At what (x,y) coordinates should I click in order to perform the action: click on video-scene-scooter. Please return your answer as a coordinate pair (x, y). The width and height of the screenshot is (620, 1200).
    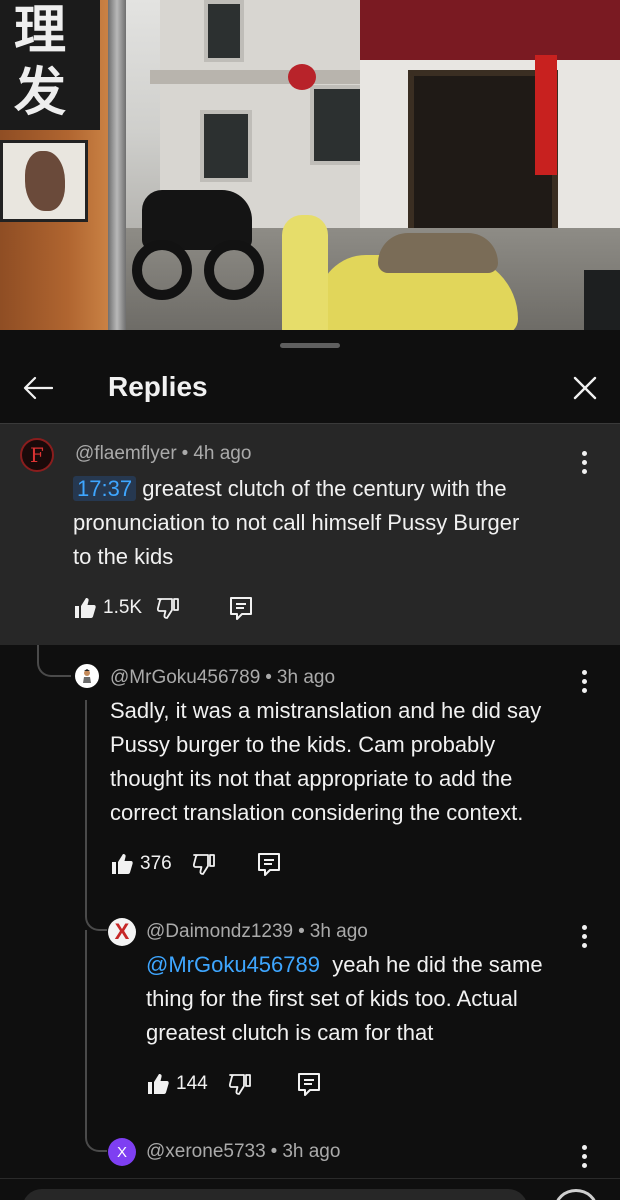
    Looking at the image, I should click on (388, 272).